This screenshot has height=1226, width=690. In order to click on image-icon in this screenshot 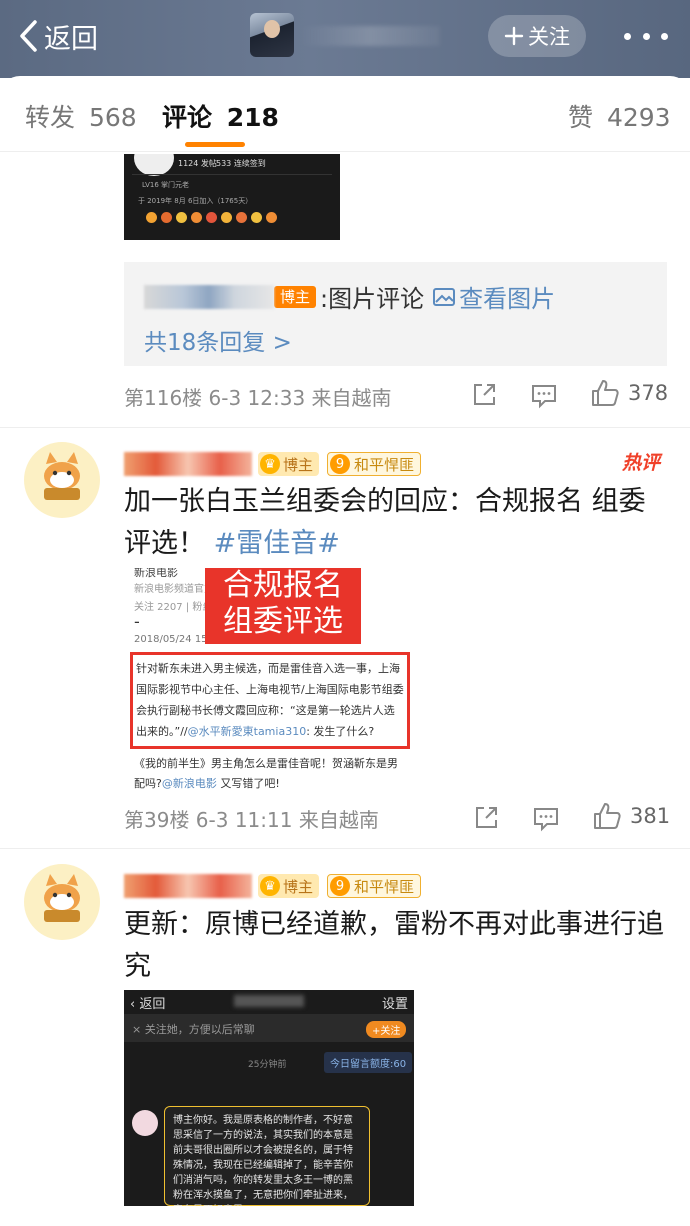, I will do `click(444, 296)`.